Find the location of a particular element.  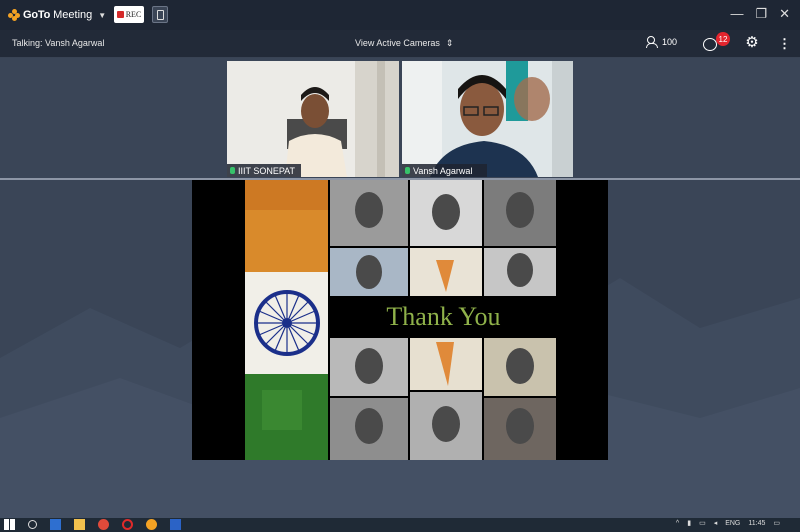

gotomeeting-taskbar-icon is located at coordinates (151, 524).